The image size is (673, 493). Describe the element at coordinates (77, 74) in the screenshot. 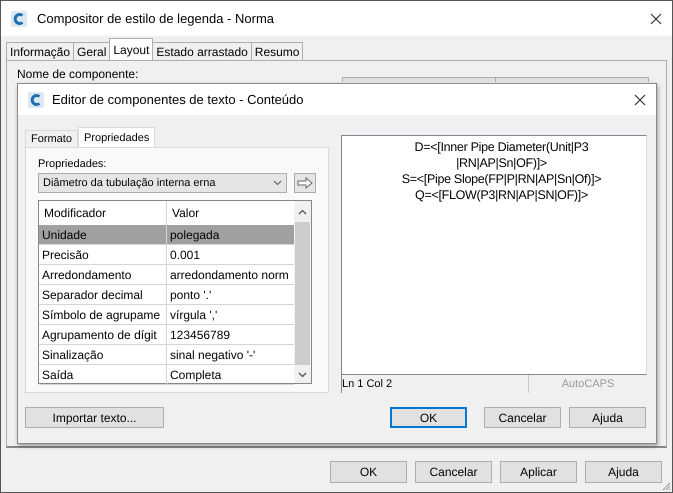

I see `field-label: Nome de componente:` at that location.